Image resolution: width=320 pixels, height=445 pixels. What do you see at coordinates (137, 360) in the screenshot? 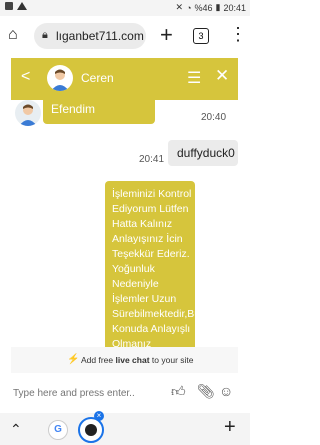
I see `banner-text: Add free live chat to your site` at bounding box center [137, 360].